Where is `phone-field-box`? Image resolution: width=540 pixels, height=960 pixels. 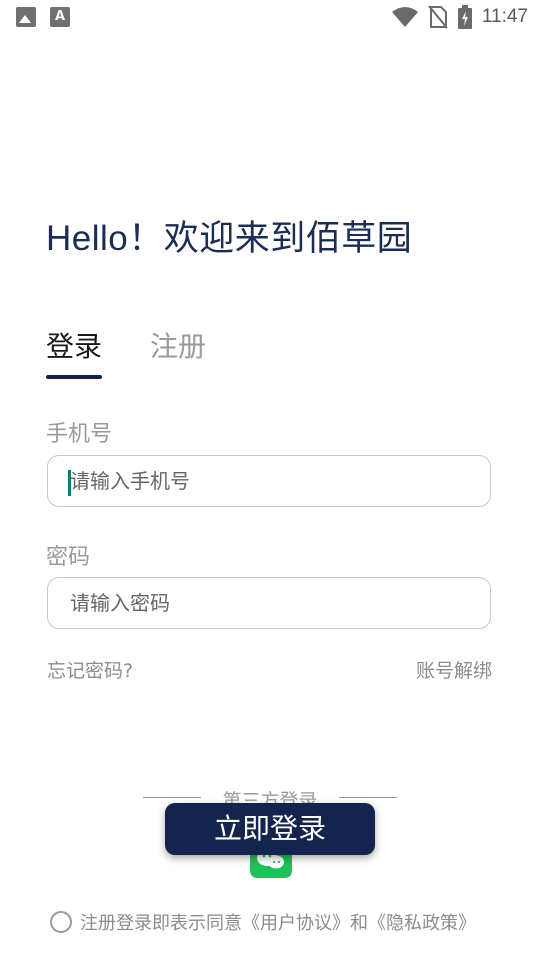 phone-field-box is located at coordinates (269, 481).